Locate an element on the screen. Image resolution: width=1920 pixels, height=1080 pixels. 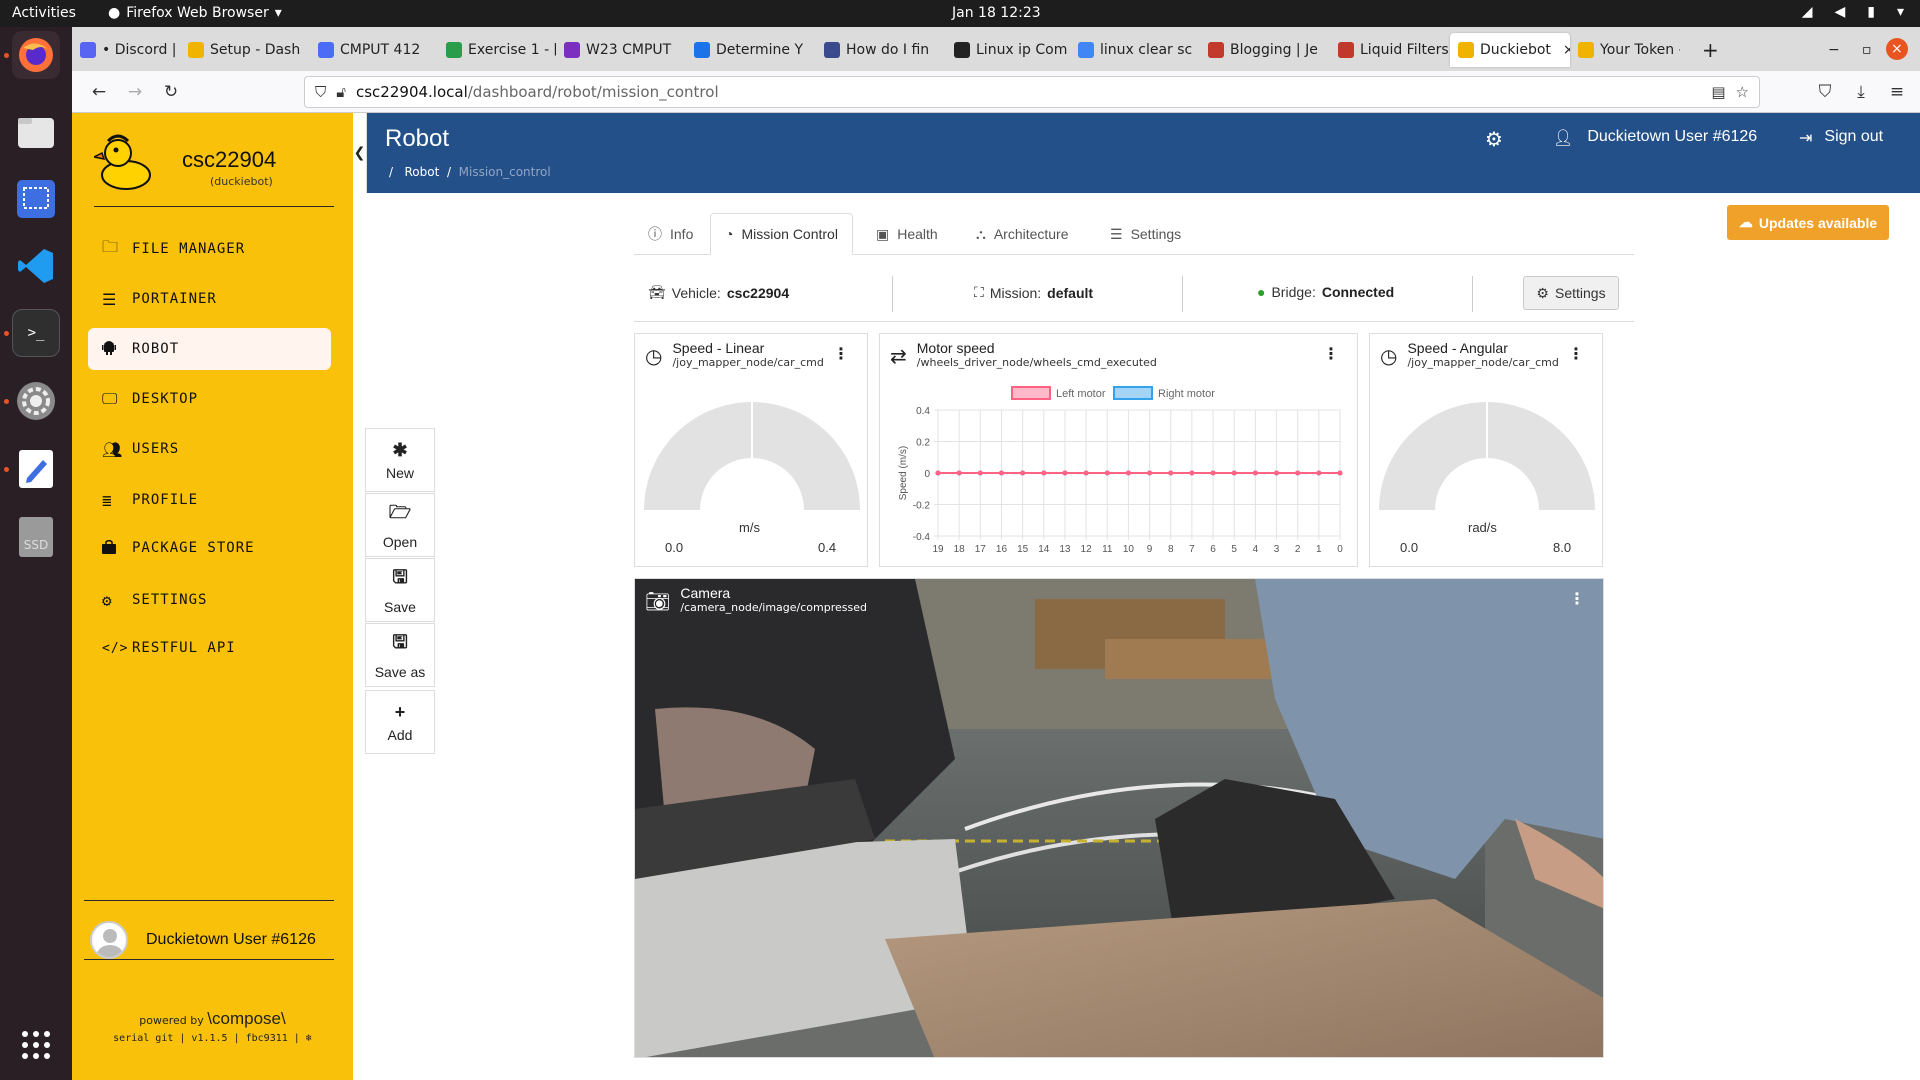
list-icon: ≣ is located at coordinates (107, 500).